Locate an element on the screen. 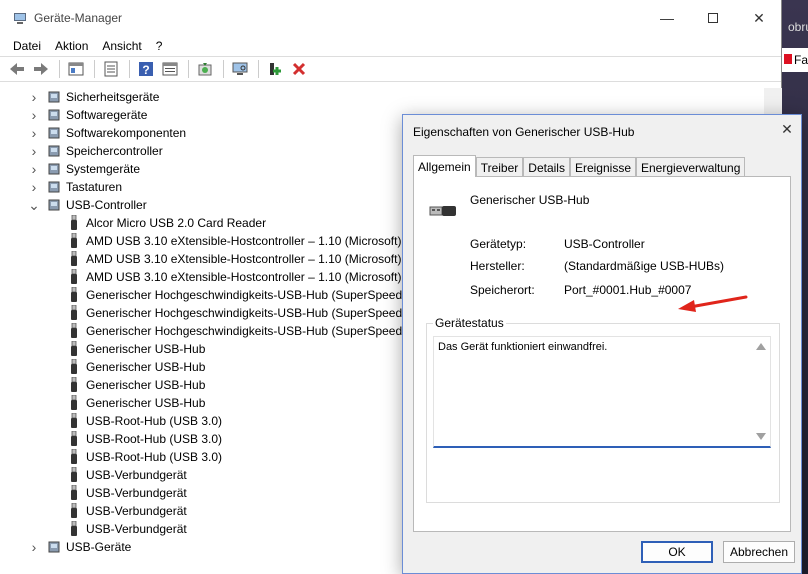  annotation-arrow-icon is located at coordinates (713, 303).